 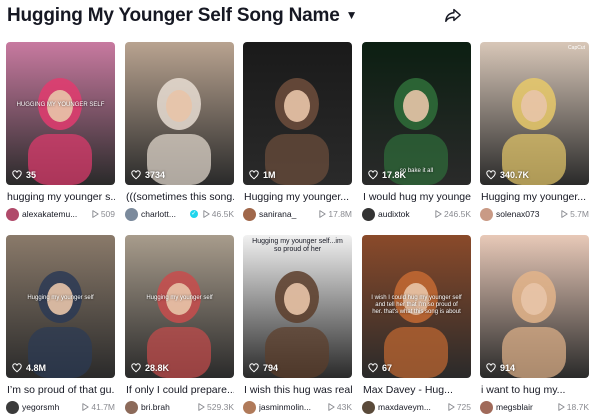 I want to click on play-count-label: 41.7M, so click(x=103, y=407).